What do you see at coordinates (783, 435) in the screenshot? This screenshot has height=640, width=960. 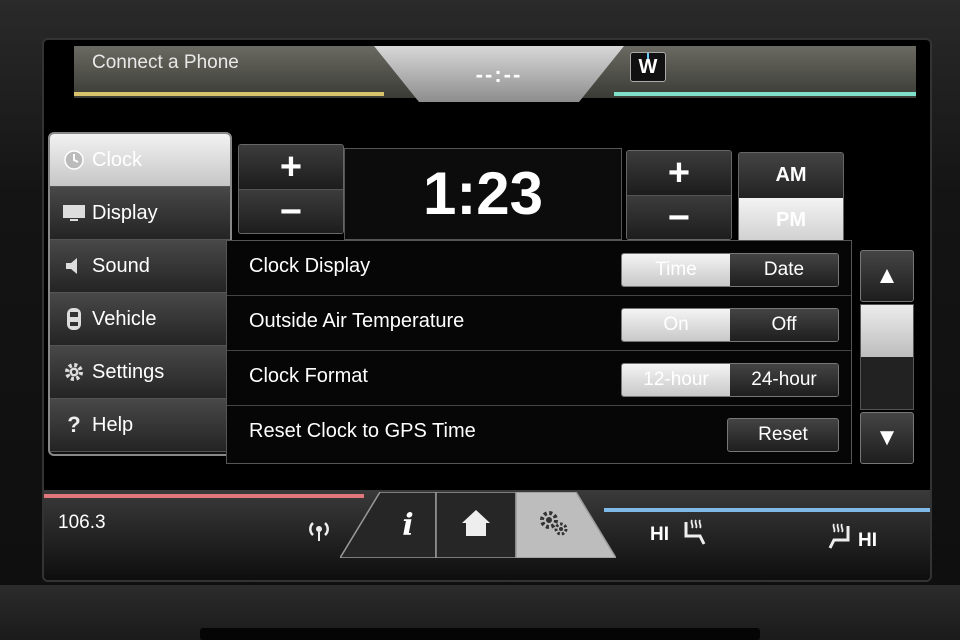 I see `reset-button: Reset` at bounding box center [783, 435].